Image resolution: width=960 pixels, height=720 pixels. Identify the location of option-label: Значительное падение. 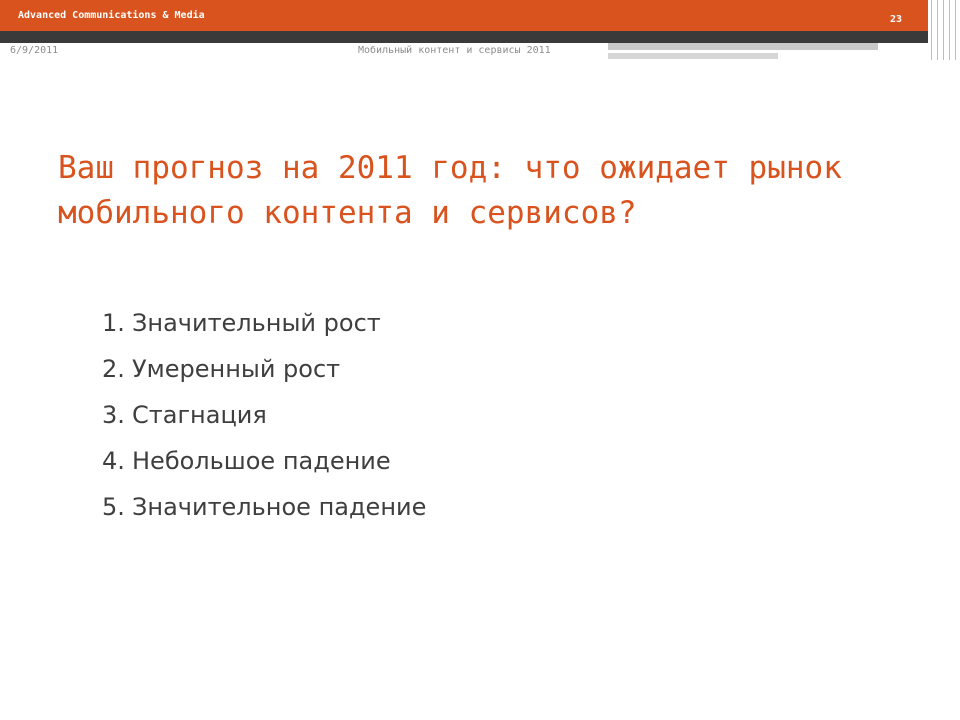
(279, 507).